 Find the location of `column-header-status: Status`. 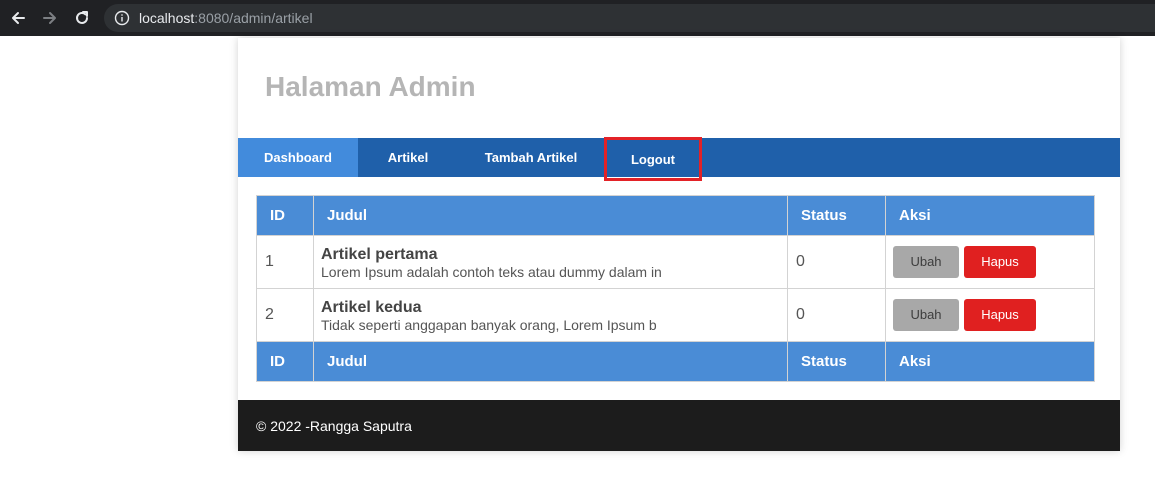

column-header-status: Status is located at coordinates (836, 215).